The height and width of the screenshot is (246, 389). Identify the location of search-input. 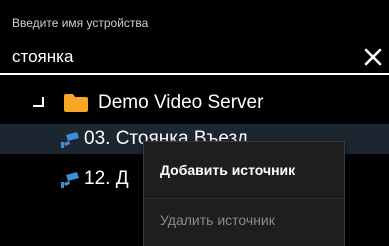
(182, 57).